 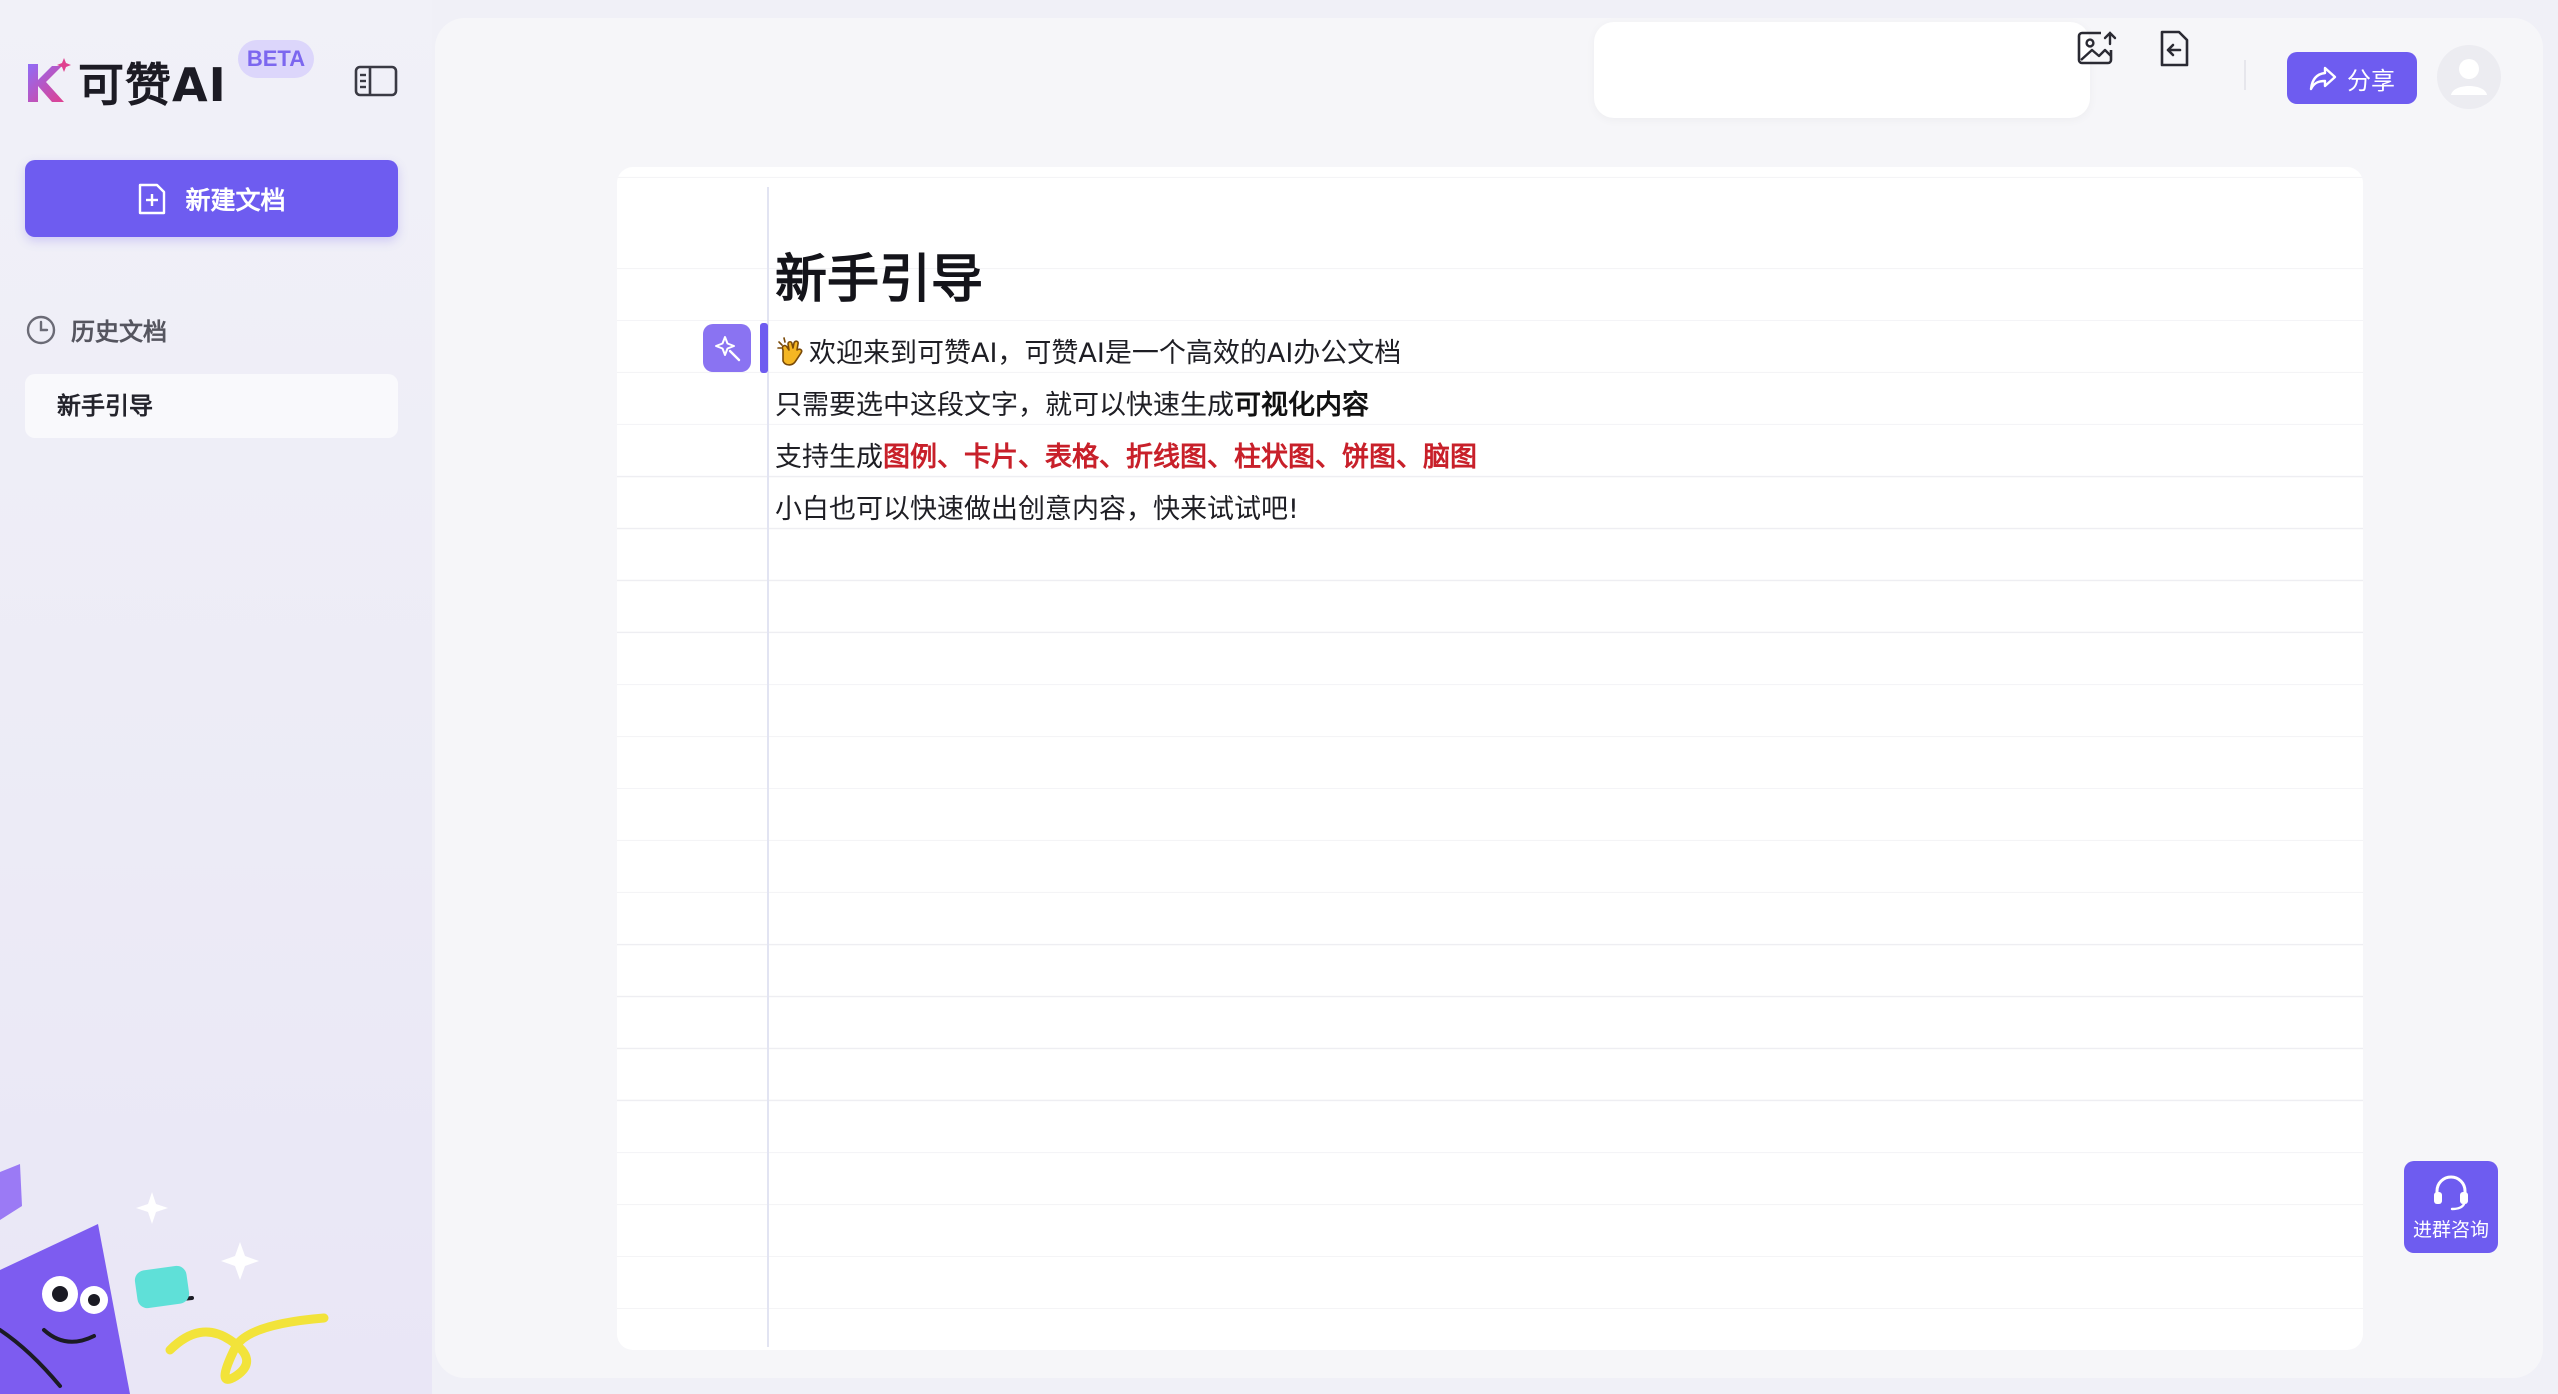 I want to click on doc-paragraph-1: 欢迎来到可赞AI，可赞AI是一个高效的AI办公文档, so click(x=1088, y=350).